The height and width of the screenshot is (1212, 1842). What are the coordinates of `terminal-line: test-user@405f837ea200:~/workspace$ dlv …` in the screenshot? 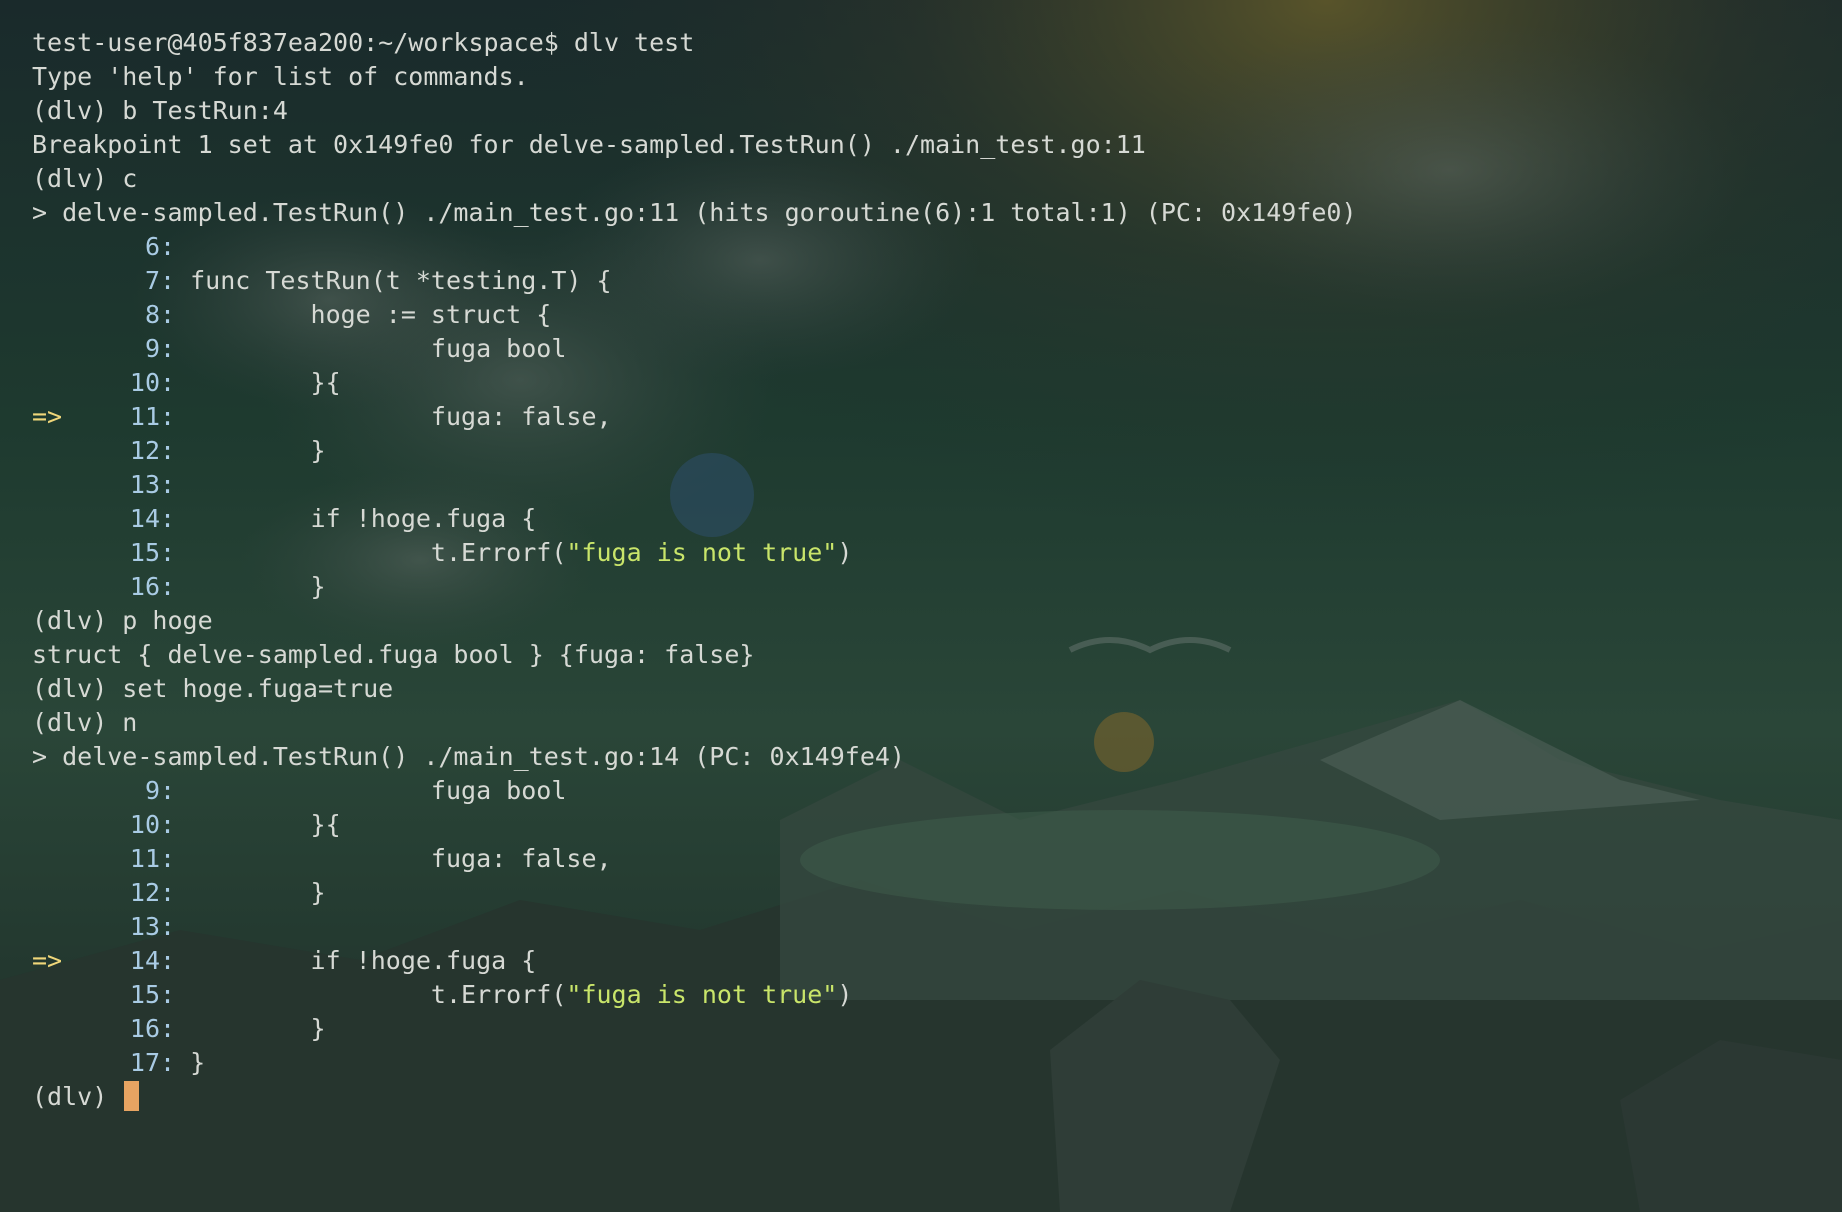 It's located at (937, 43).